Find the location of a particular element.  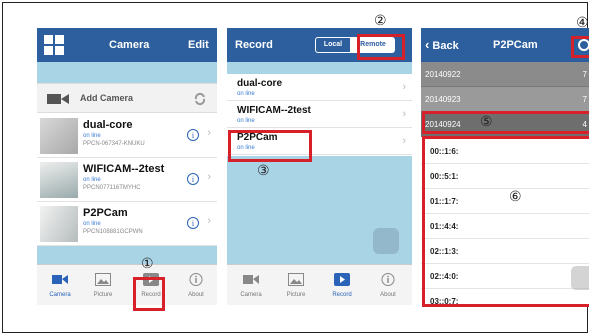

segment-local: Local is located at coordinates (333, 45).